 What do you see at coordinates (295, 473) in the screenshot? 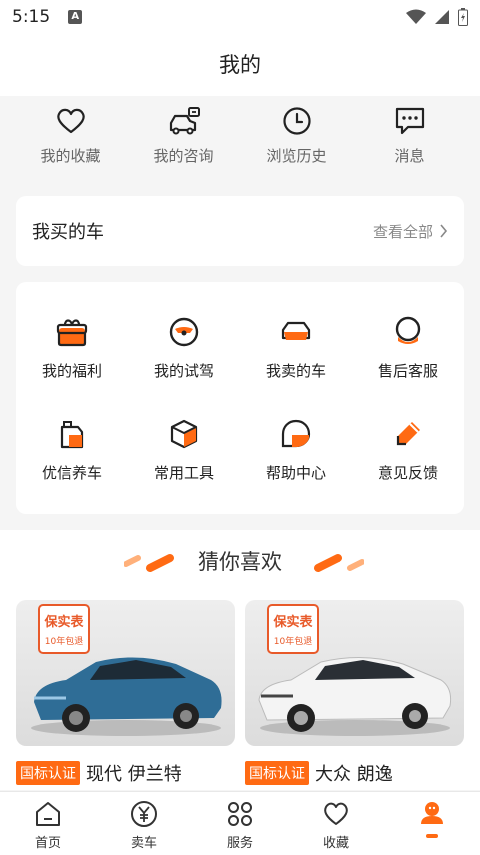
I see `service-label: 帮助中心` at bounding box center [295, 473].